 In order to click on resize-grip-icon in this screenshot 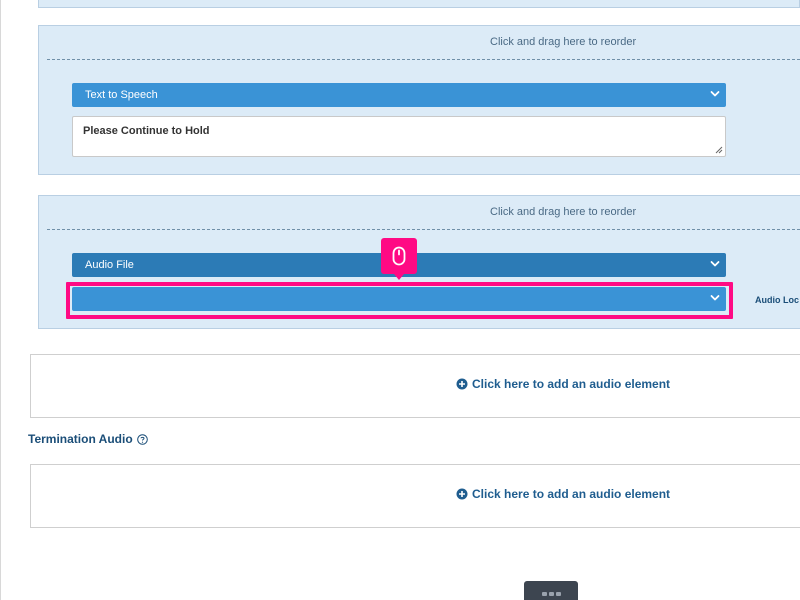, I will do `click(719, 150)`.